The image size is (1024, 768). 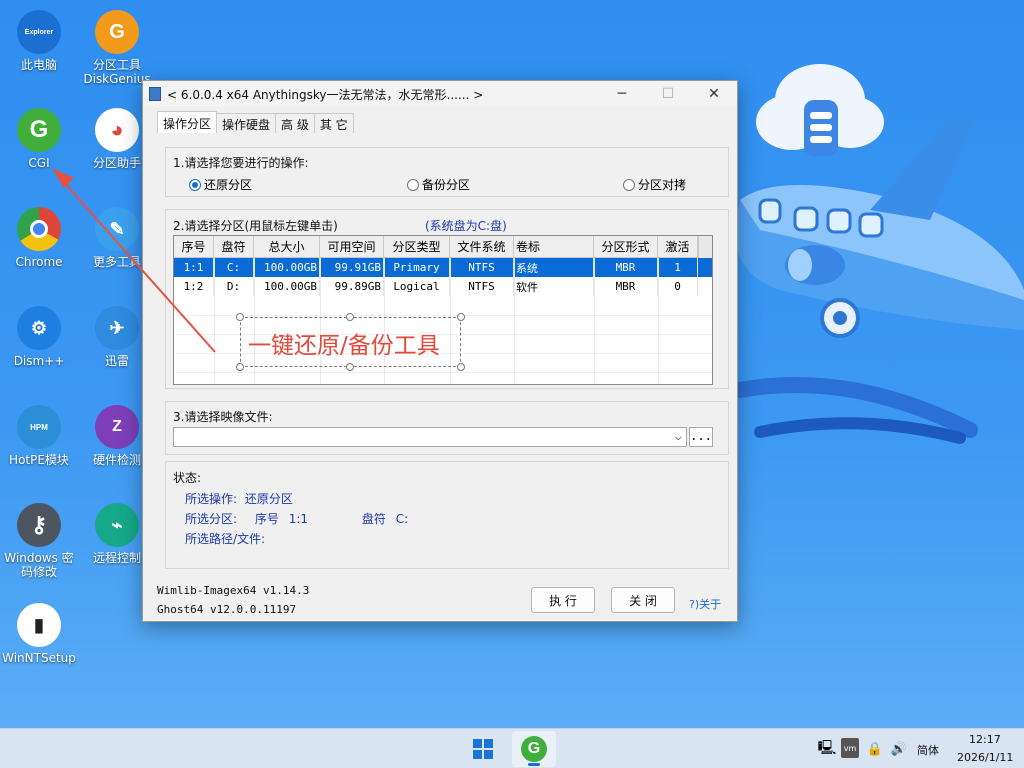 I want to click on taskbar-cgi-app: G, so click(x=534, y=749).